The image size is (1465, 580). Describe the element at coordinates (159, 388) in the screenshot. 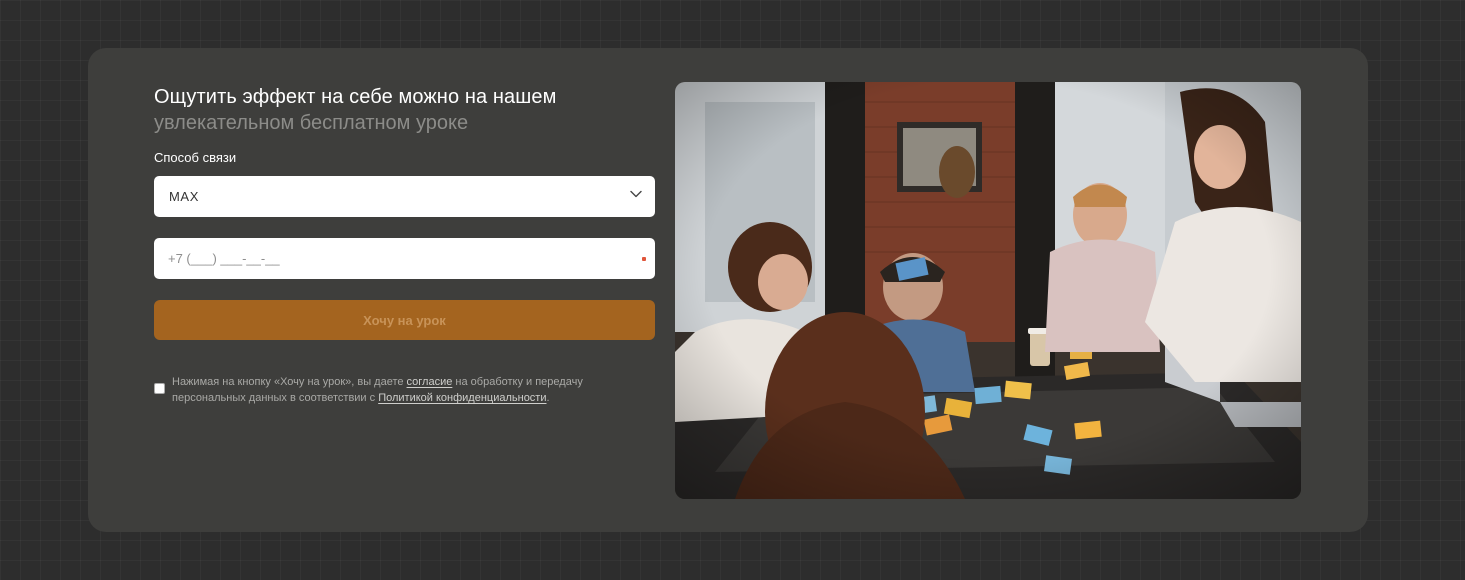

I see `consent-checkbox` at that location.